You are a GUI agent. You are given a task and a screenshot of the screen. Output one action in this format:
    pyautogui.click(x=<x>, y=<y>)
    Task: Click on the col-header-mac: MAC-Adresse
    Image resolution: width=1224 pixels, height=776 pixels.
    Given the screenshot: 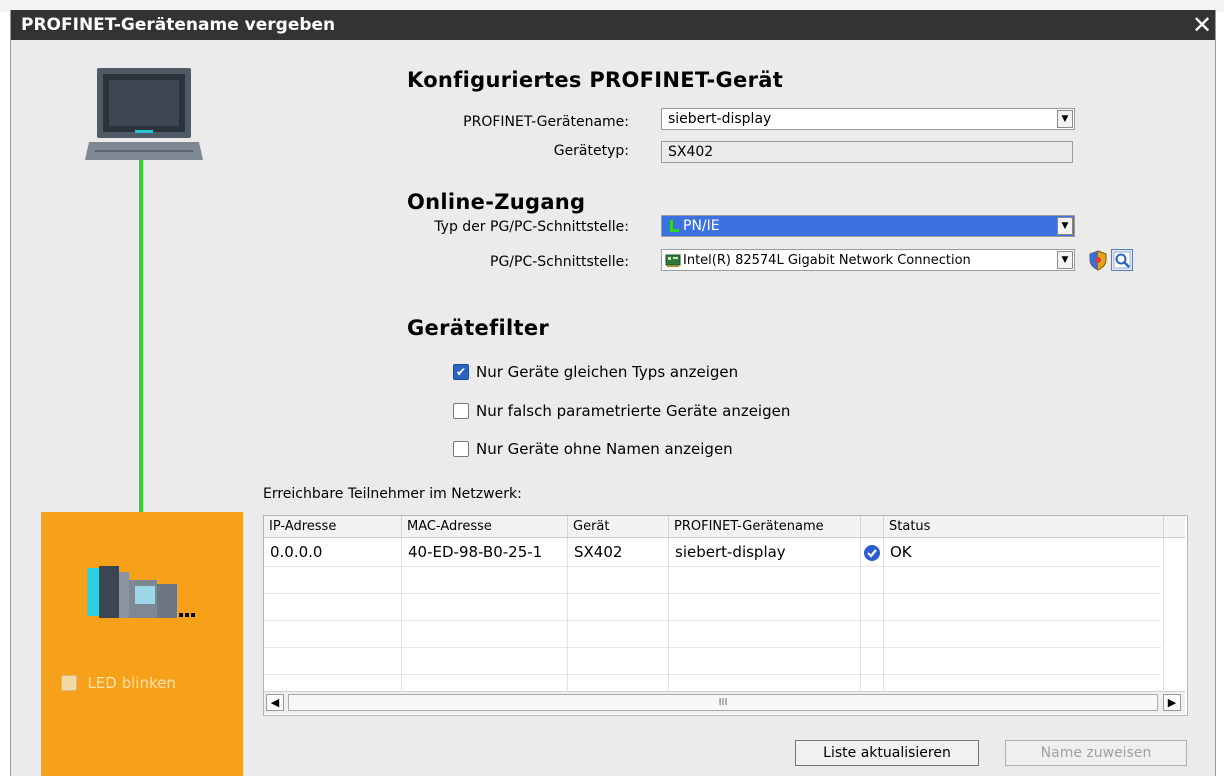 What is the action you would take?
    pyautogui.click(x=485, y=527)
    